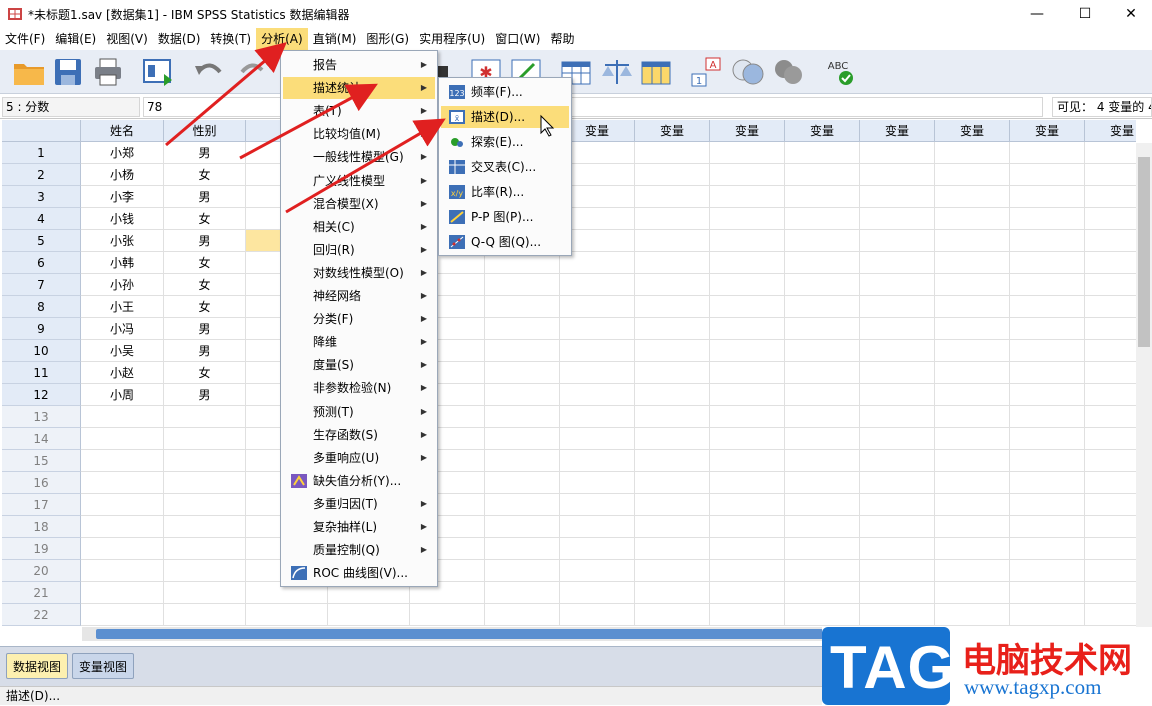  Describe the element at coordinates (1085, 14) in the screenshot. I see `maximize-button: ☐` at that location.